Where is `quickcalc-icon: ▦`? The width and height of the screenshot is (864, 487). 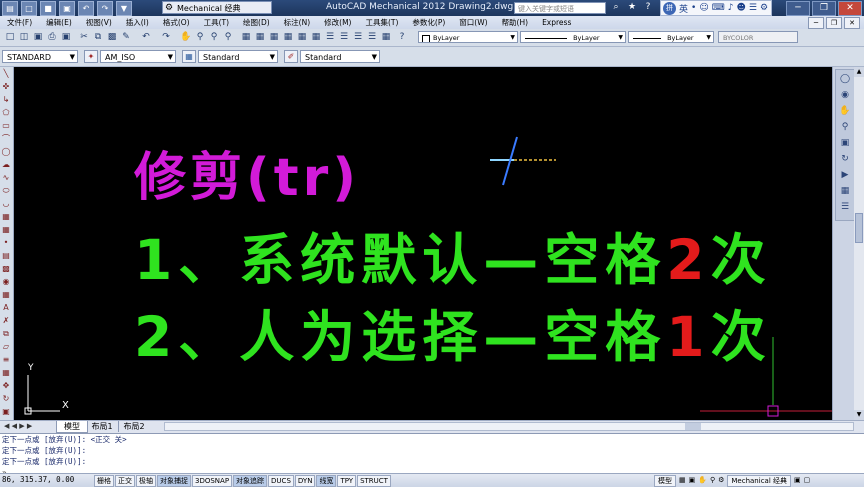 quickcalc-icon: ▦ is located at coordinates (316, 37).